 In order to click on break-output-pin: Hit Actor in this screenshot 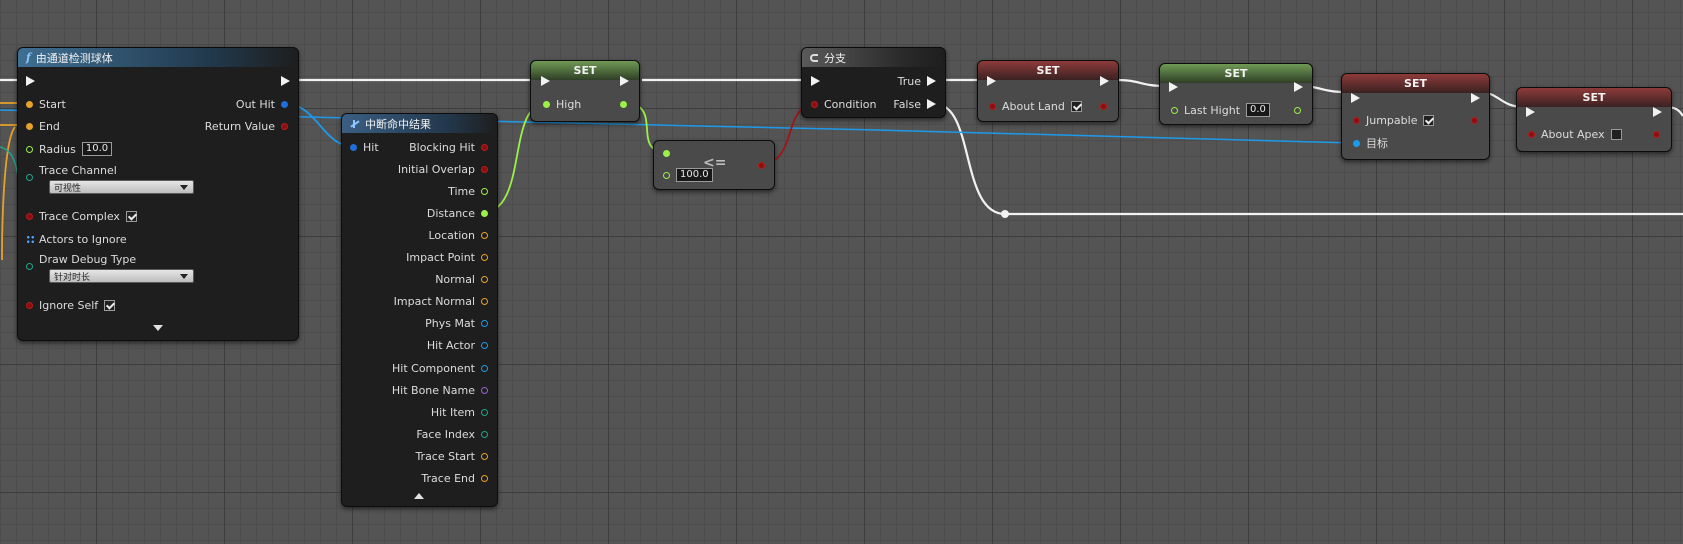, I will do `click(457, 346)`.